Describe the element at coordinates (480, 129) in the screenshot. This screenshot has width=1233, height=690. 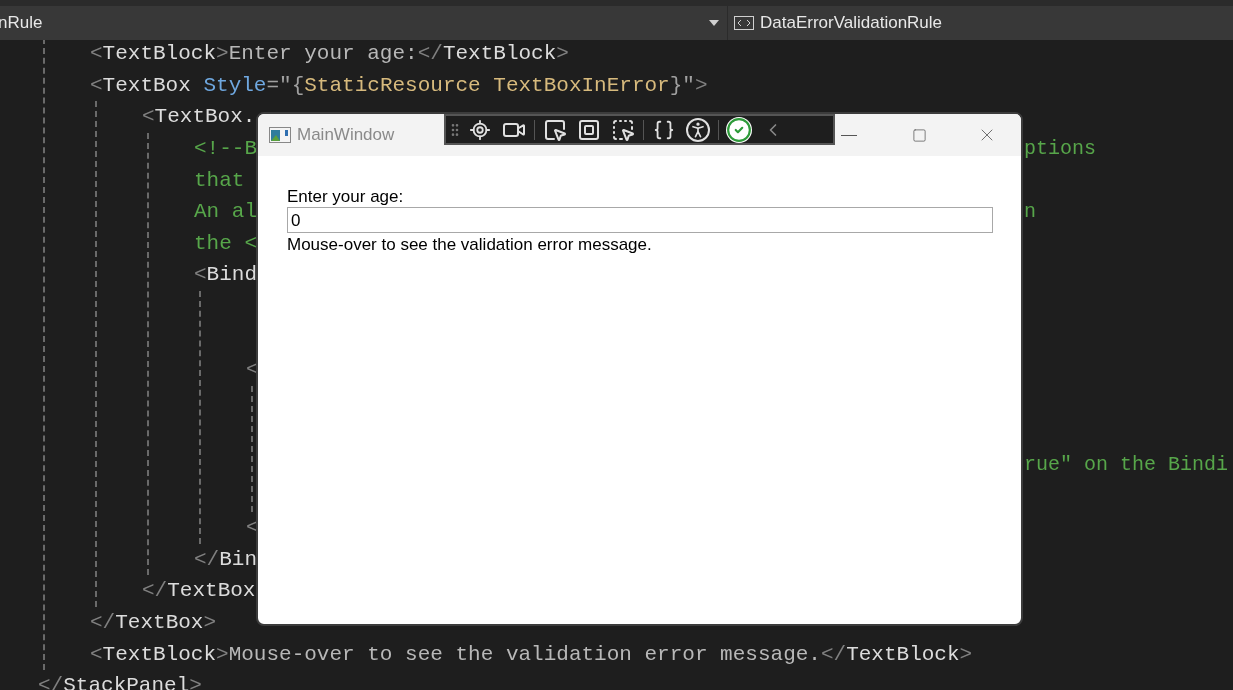
I see `inspect-icon` at that location.